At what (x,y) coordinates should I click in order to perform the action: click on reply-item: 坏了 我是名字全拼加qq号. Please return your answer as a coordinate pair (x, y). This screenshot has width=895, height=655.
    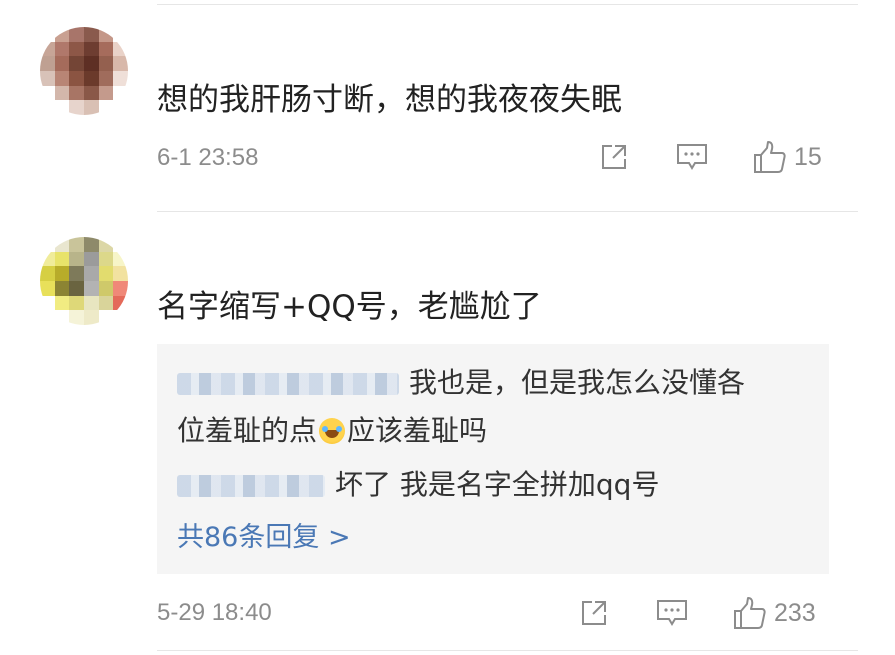
    Looking at the image, I should click on (418, 485).